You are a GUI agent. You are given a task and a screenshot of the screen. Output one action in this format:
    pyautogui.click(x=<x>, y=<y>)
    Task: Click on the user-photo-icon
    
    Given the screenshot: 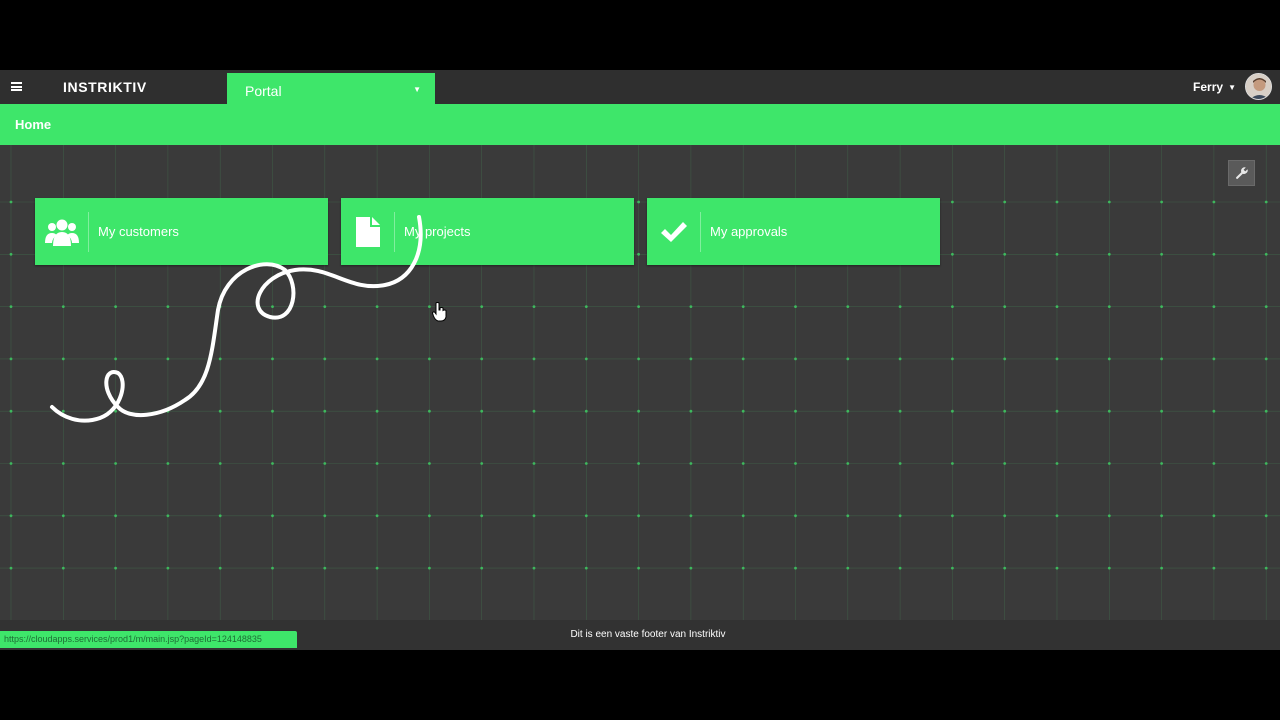 What is the action you would take?
    pyautogui.click(x=1258, y=86)
    